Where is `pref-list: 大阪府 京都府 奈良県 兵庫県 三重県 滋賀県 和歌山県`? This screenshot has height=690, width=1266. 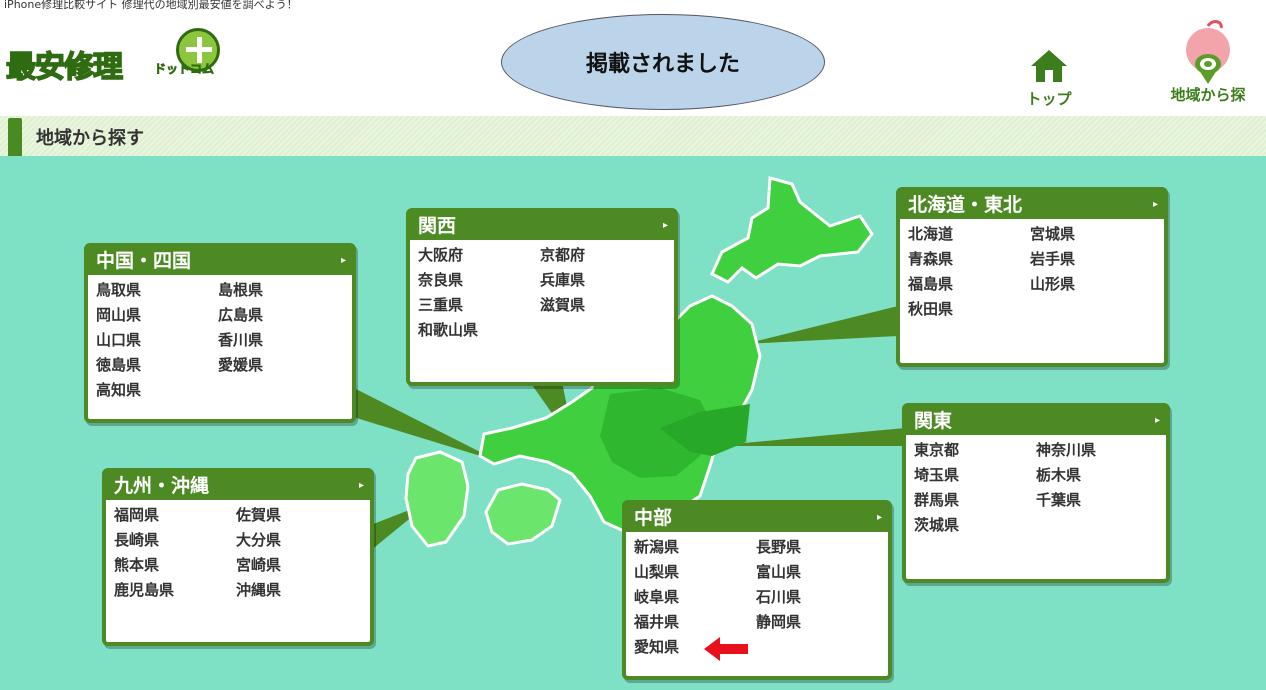 pref-list: 大阪府 京都府 奈良県 兵庫県 三重県 滋賀県 和歌山県 is located at coordinates (542, 291).